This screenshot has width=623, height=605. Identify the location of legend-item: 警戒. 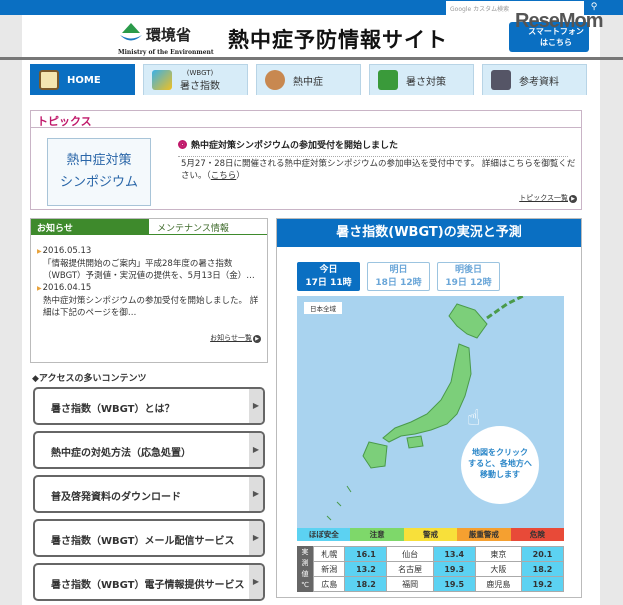
(430, 534).